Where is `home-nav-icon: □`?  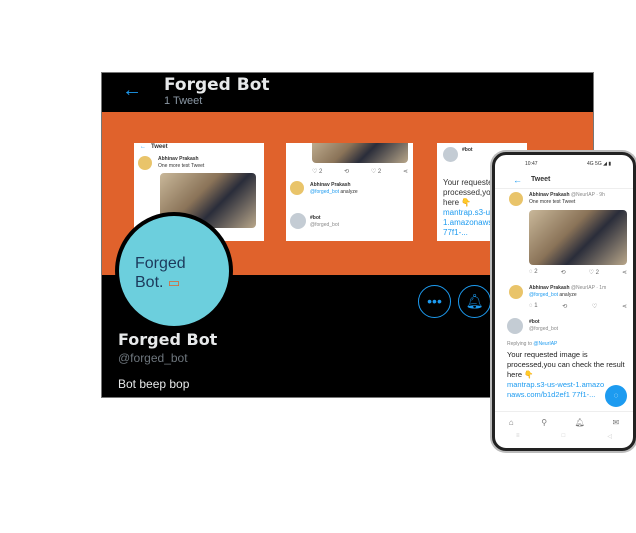
home-nav-icon: □ is located at coordinates (564, 436).